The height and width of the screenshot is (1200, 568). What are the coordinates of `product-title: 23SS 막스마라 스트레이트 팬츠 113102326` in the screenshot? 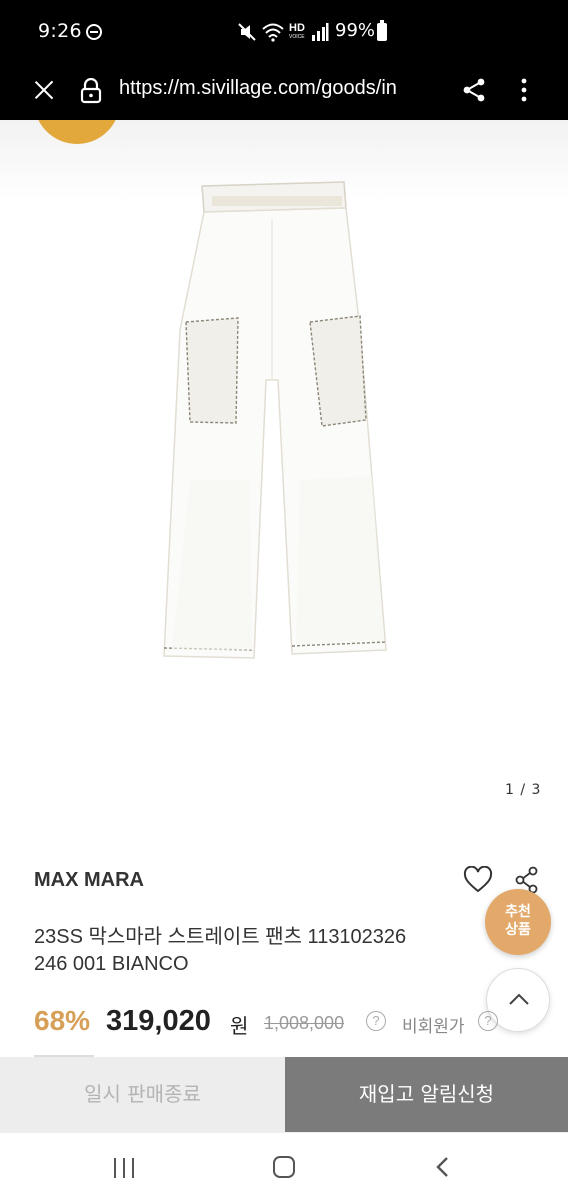 It's located at (220, 937).